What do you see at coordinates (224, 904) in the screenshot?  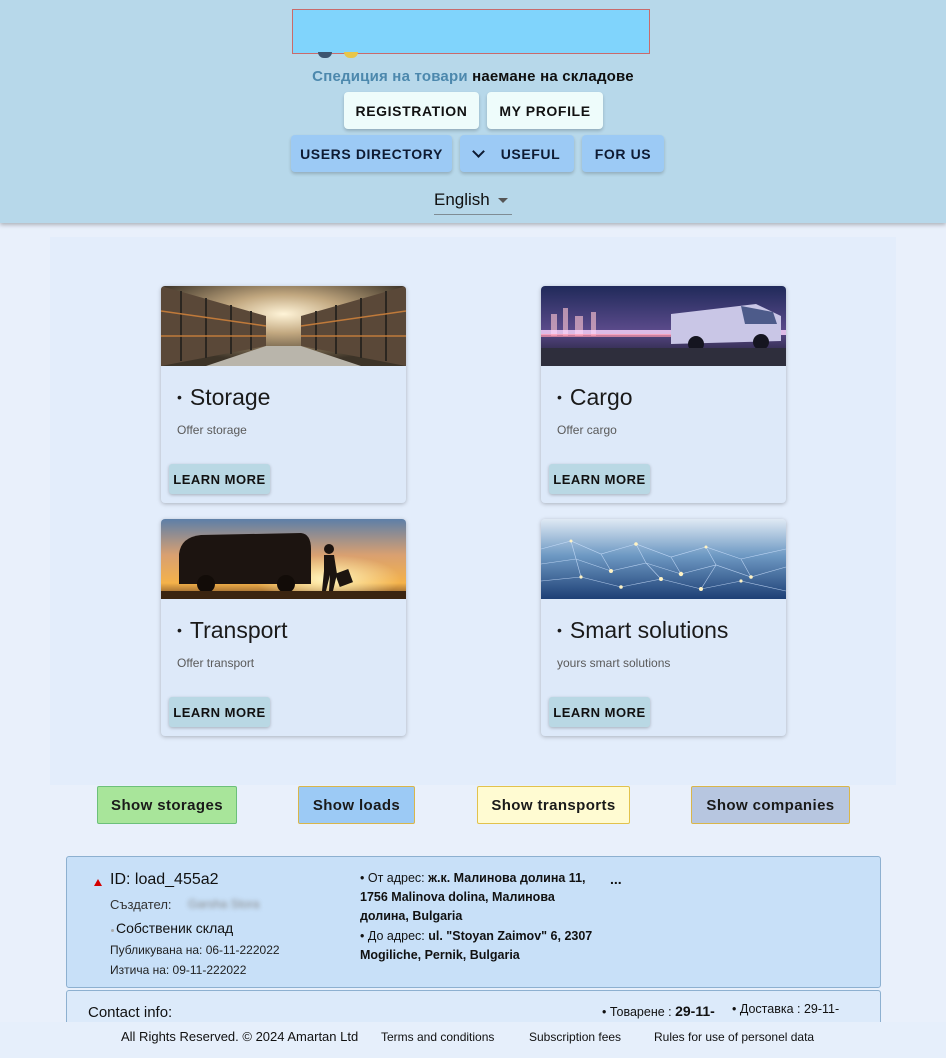 I see `creator-name: Garsha Stora` at bounding box center [224, 904].